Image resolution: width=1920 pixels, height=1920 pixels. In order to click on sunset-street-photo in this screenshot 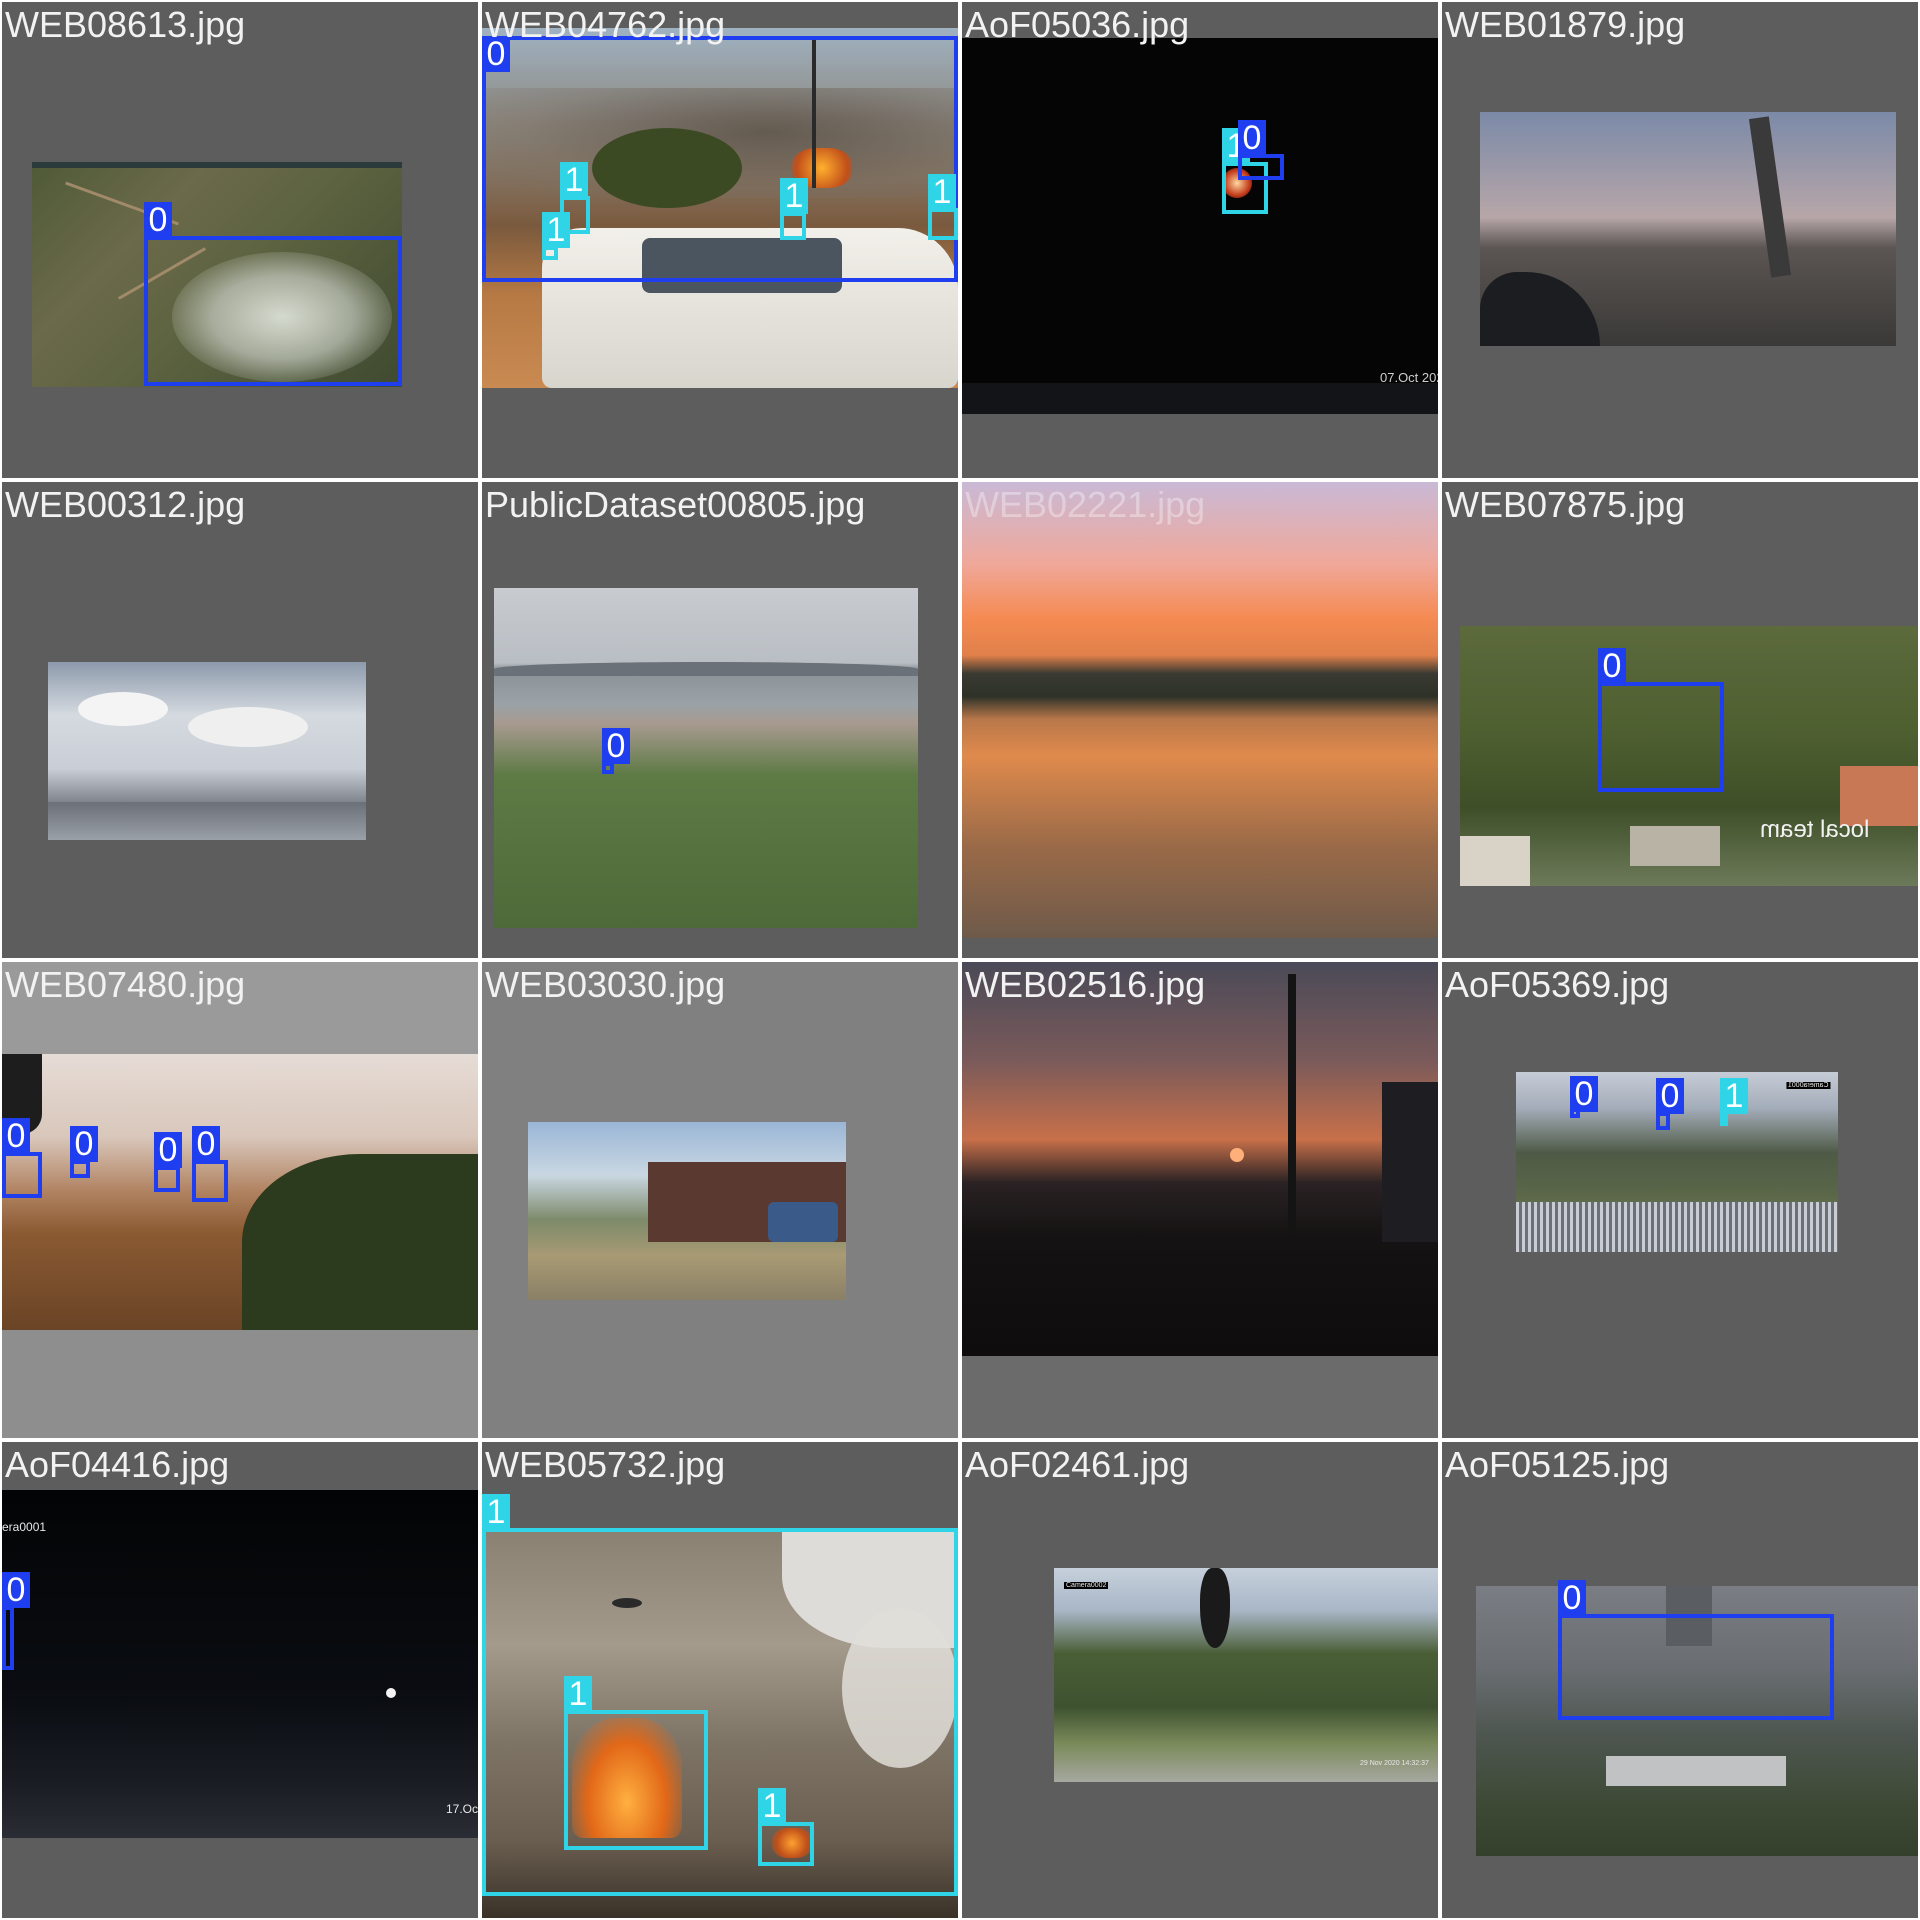, I will do `click(1200, 1159)`.